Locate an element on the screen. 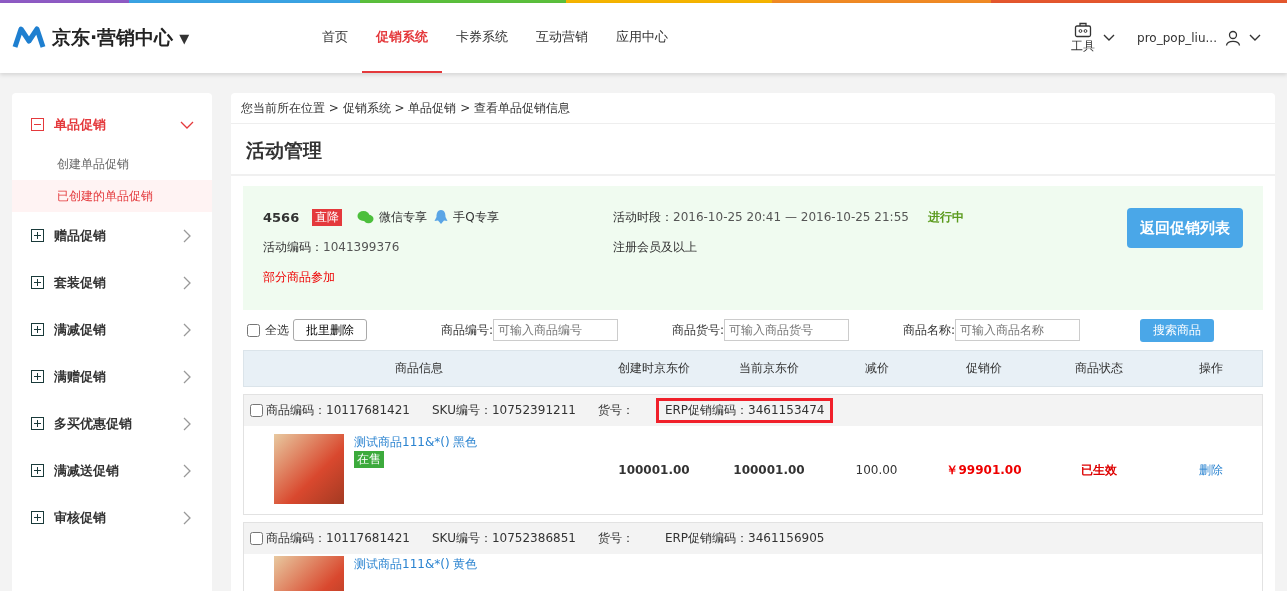  sidebar-group: 单品促销 is located at coordinates (112, 124).